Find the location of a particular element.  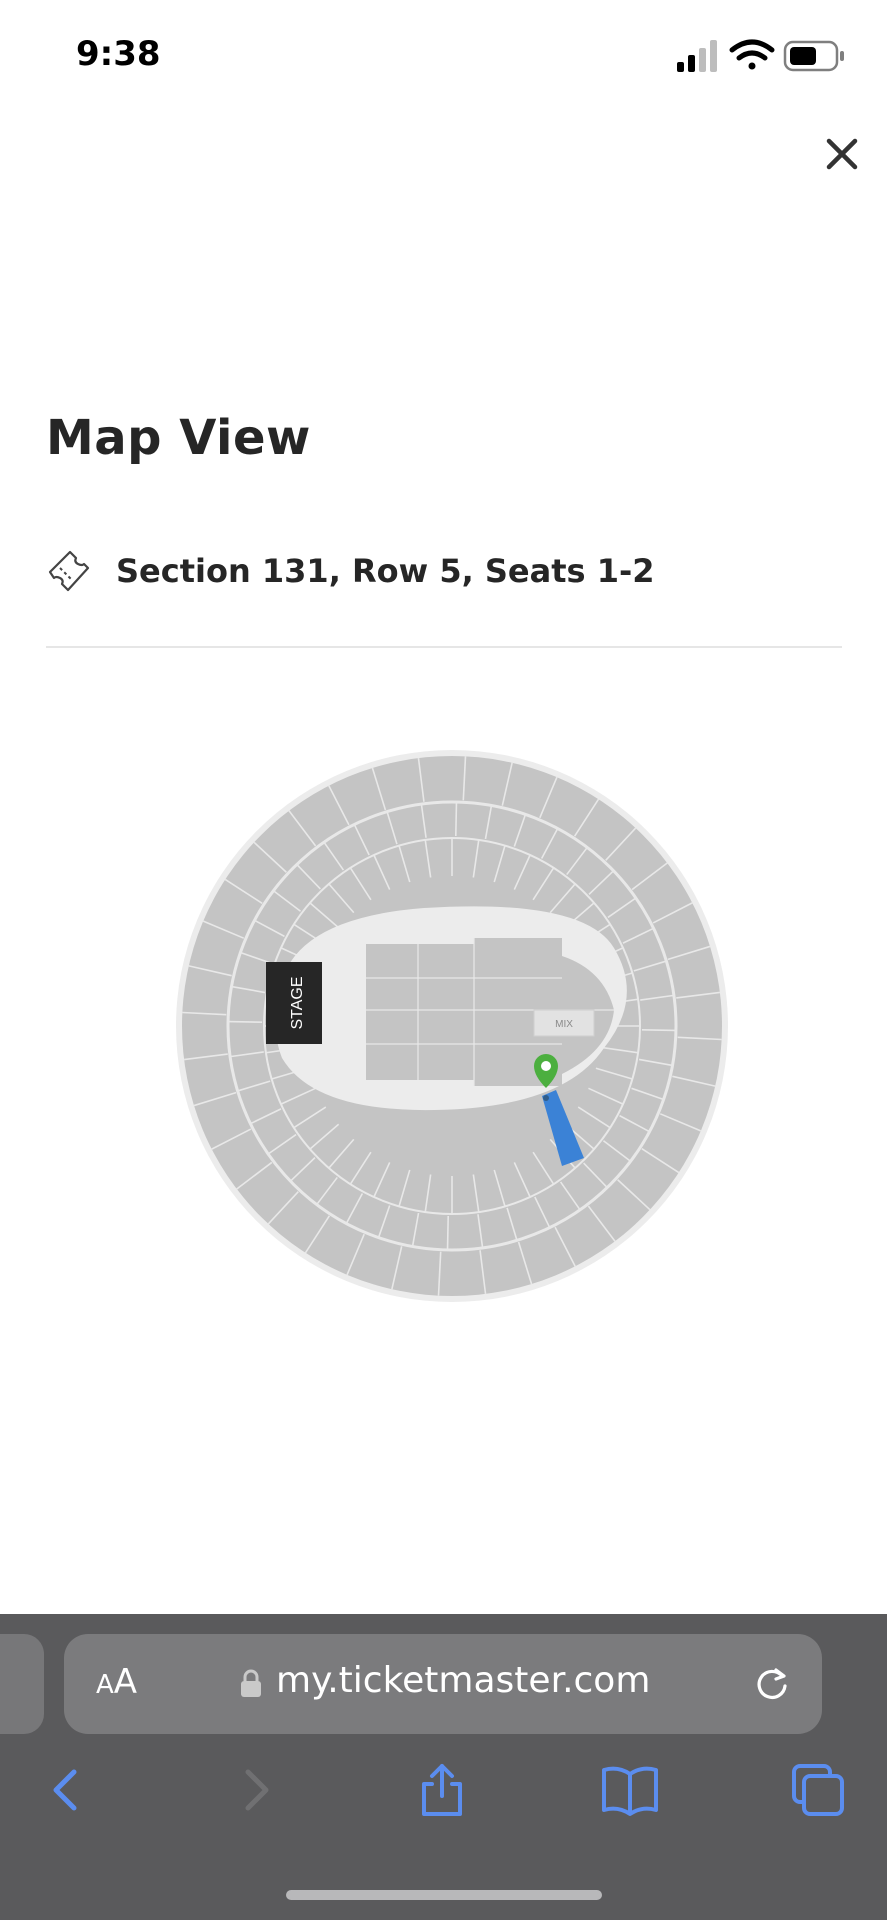

status-time: 9:38 is located at coordinates (118, 54).